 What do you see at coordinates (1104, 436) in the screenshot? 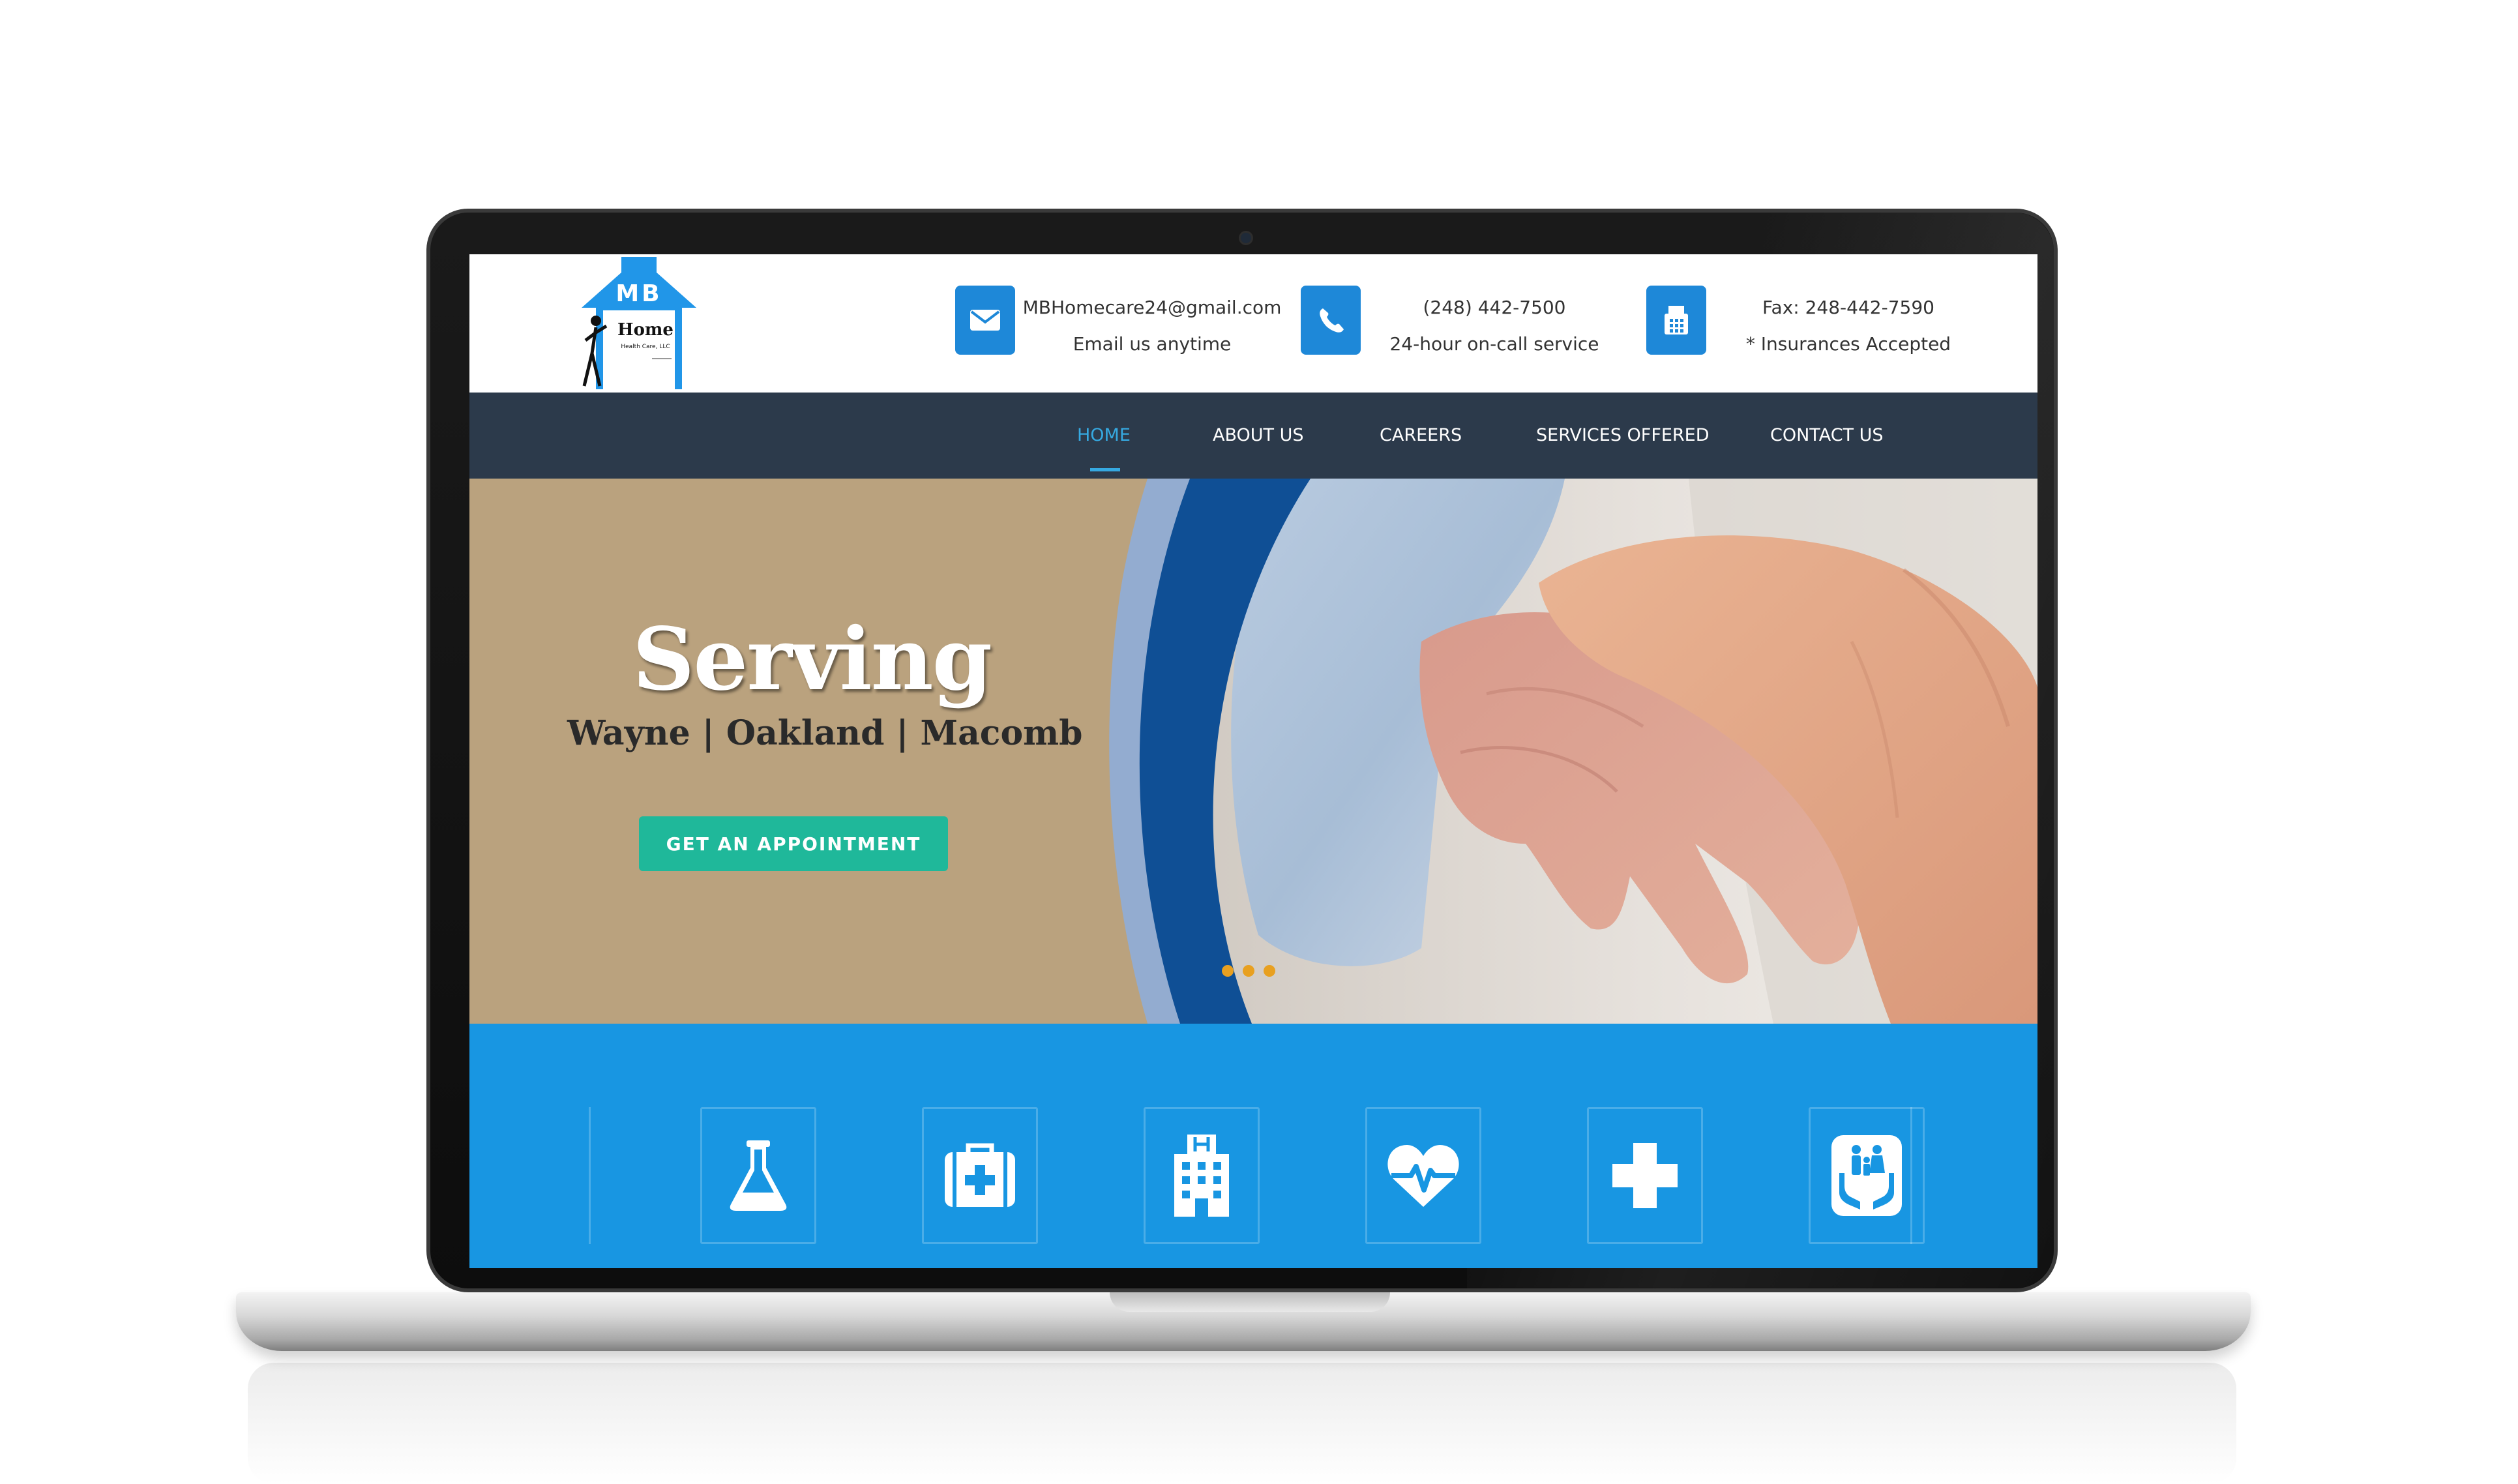
I see `nav-home: HOME` at bounding box center [1104, 436].